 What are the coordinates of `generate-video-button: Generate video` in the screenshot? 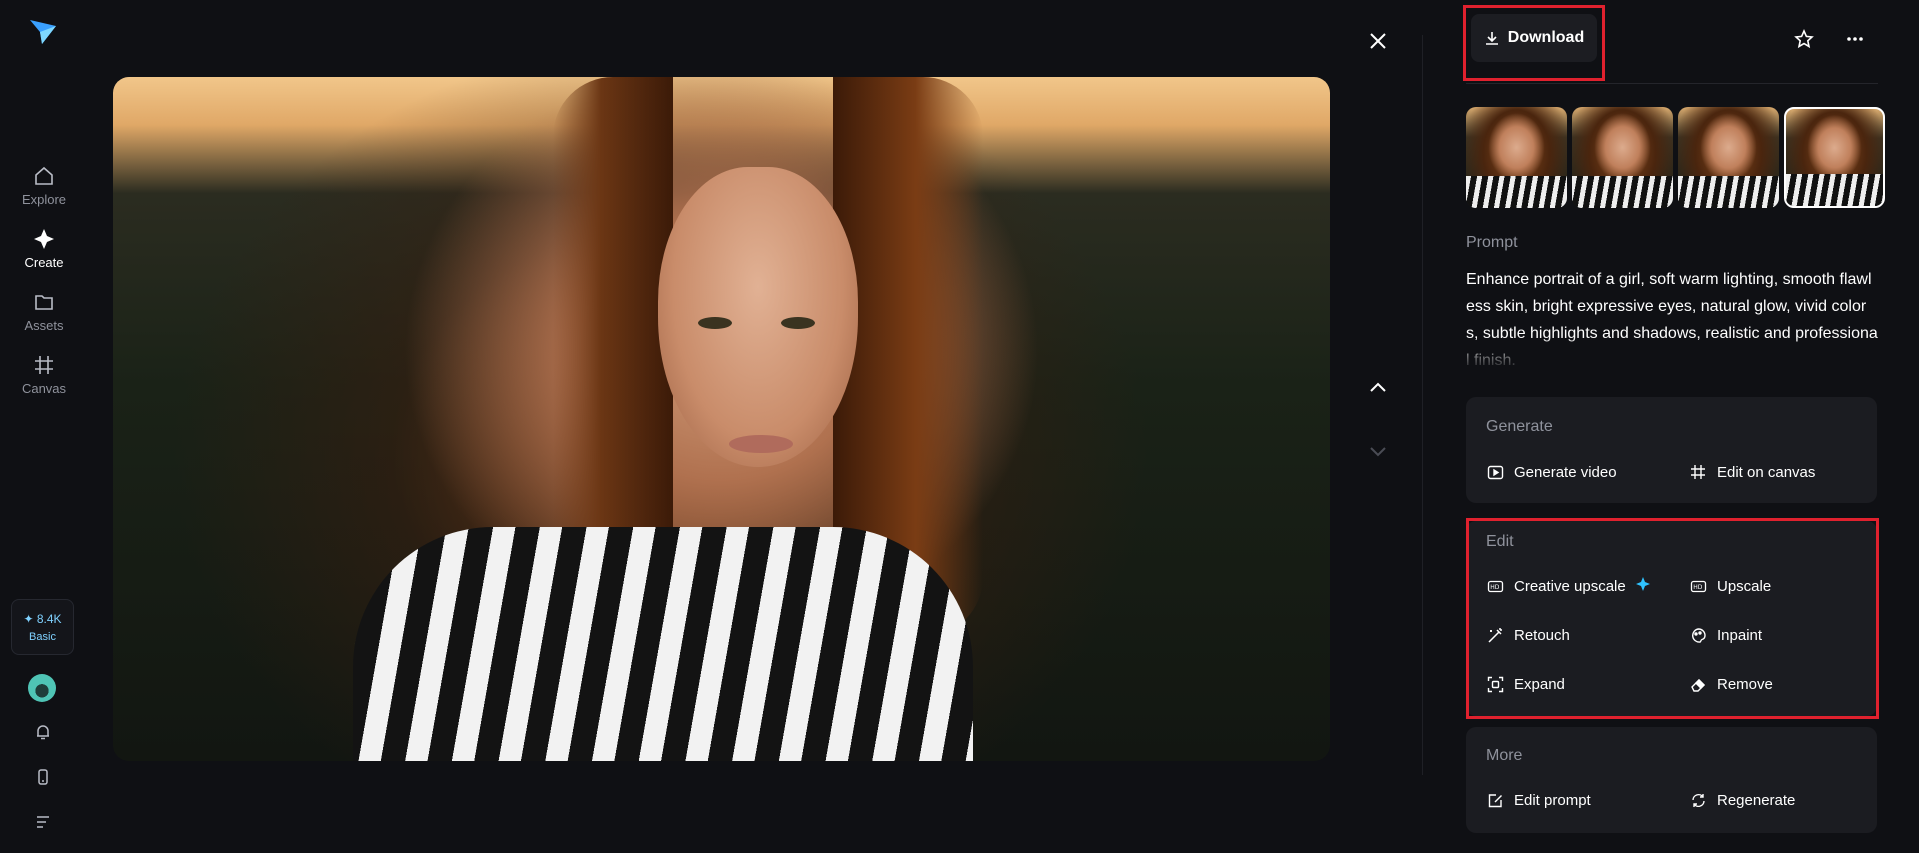 It's located at (1551, 472).